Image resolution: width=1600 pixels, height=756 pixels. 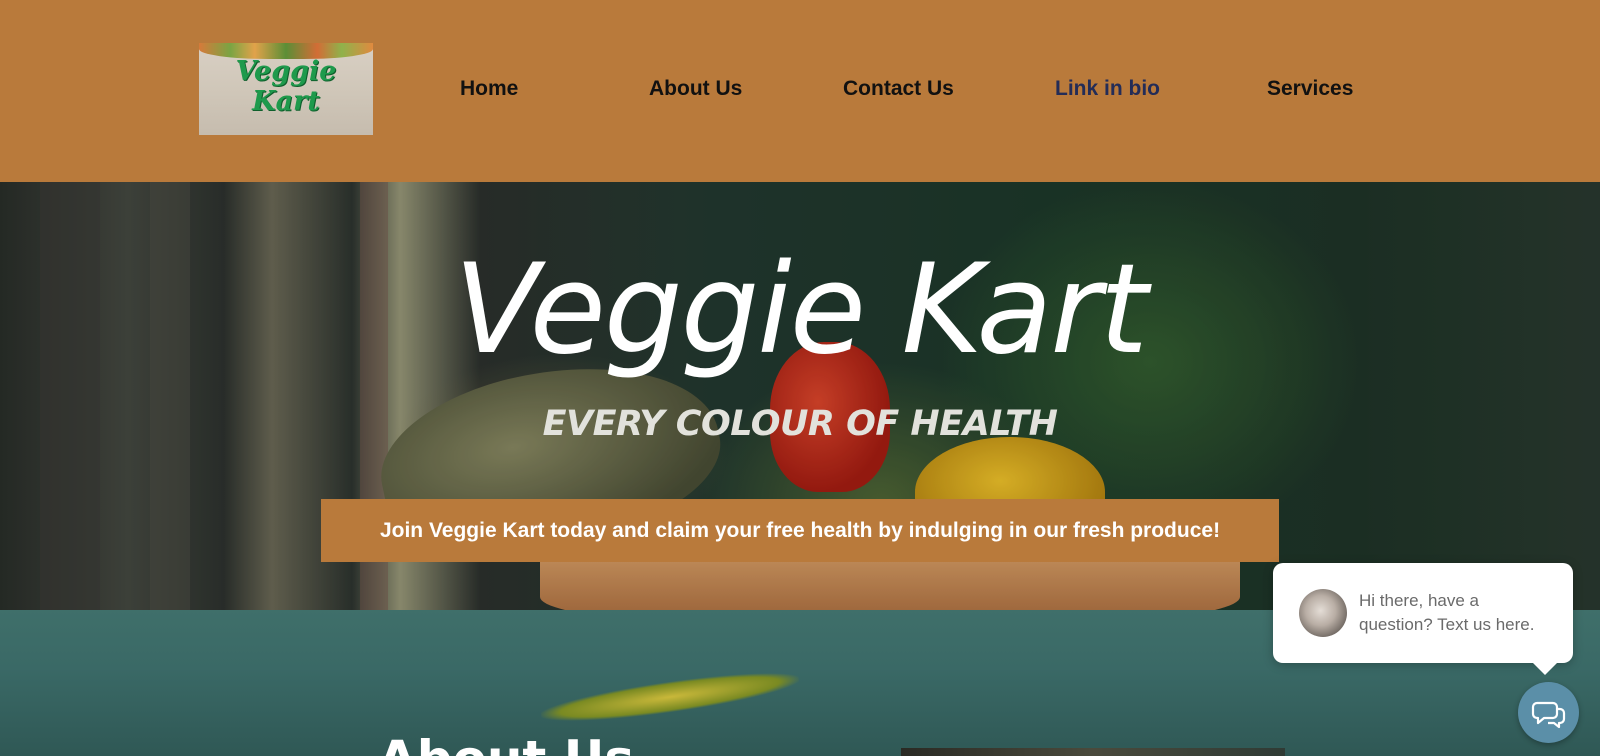 I want to click on chat-agent-avatar, so click(x=1323, y=613).